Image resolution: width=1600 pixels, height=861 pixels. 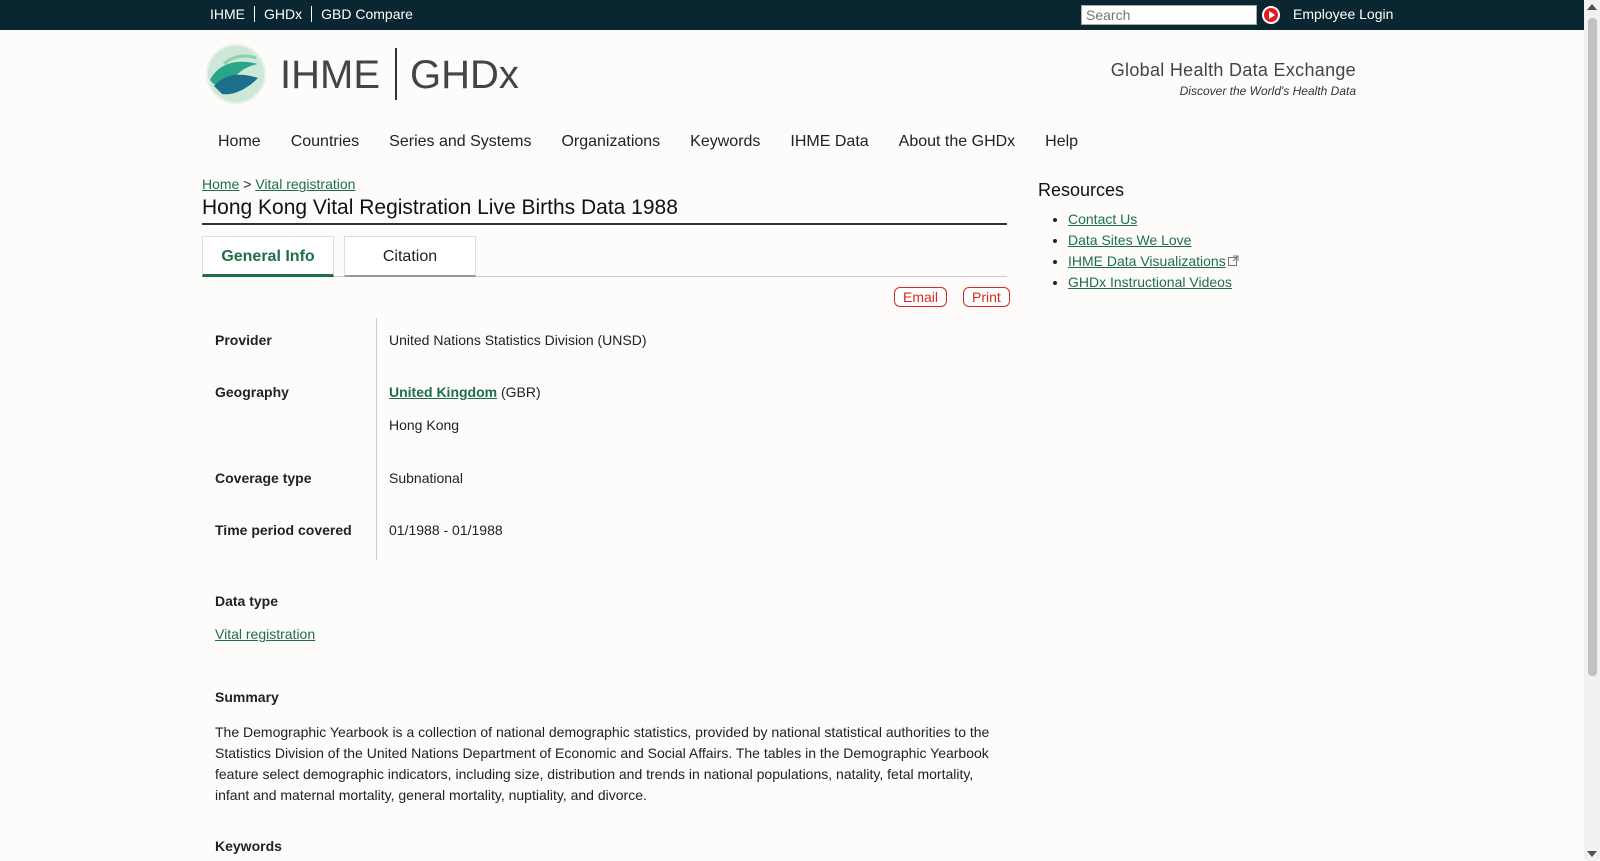 What do you see at coordinates (282, 14) in the screenshot?
I see `top-link-ghdx: GHDx` at bounding box center [282, 14].